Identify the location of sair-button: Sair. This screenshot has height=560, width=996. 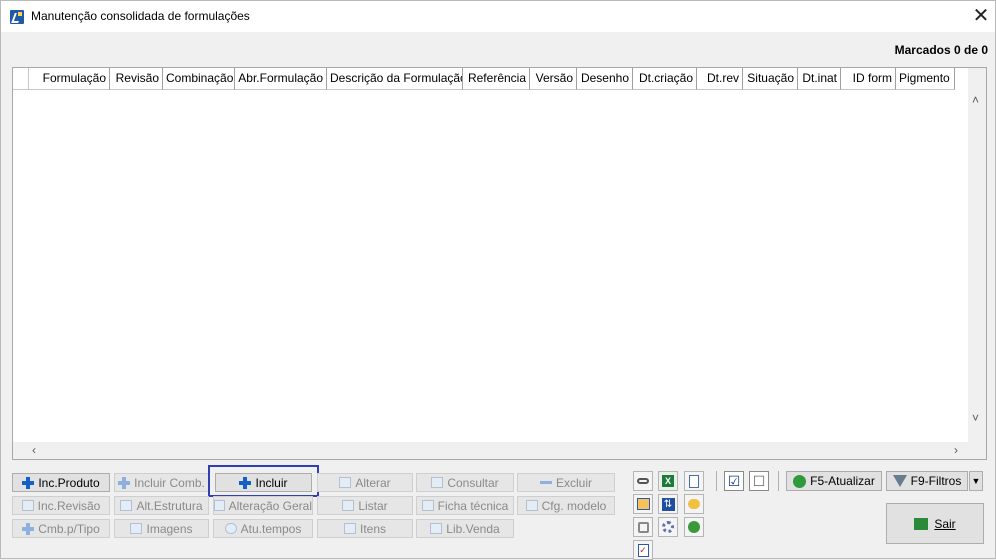
(935, 523).